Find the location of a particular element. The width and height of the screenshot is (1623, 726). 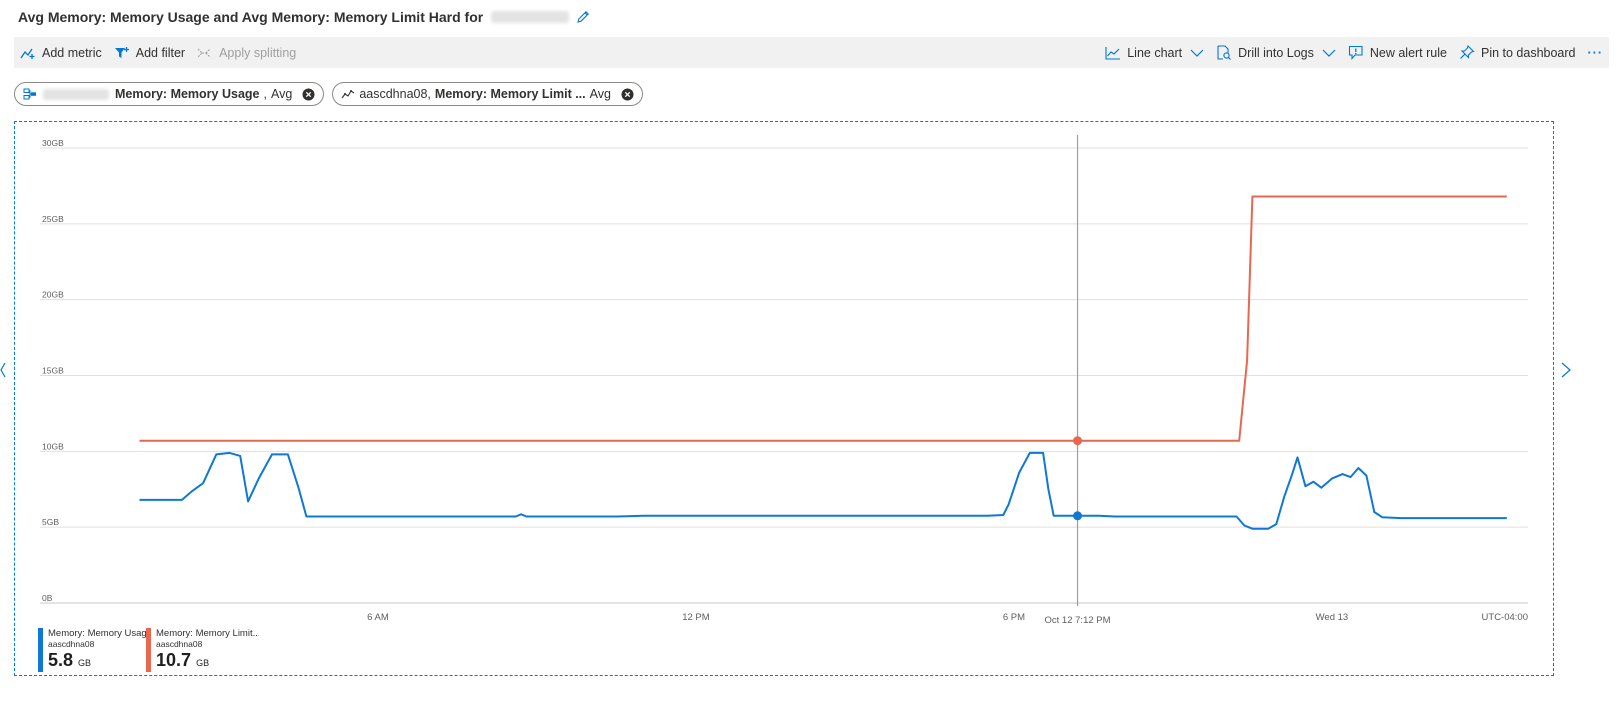

y-tick-label: 5GB is located at coordinates (50, 522).